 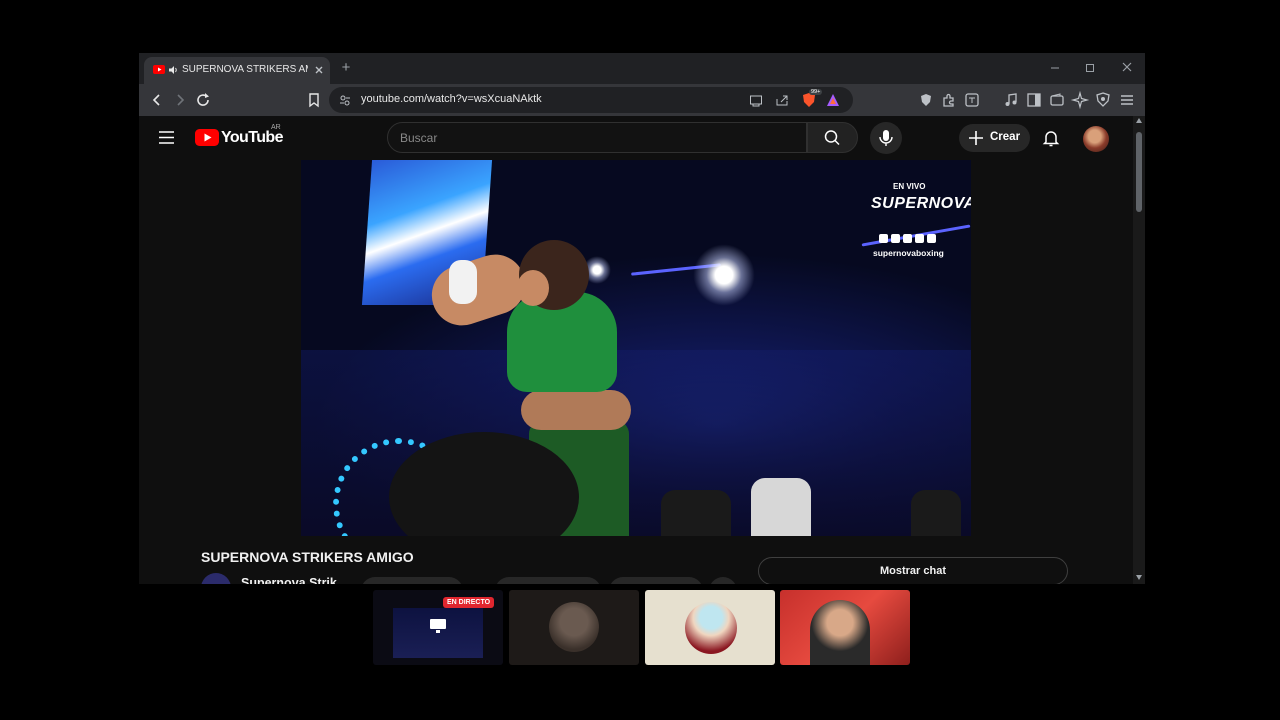 I want to click on navigation-bar: youtube.com/watch?v=wsXcuaNAktk 99+, so click(x=642, y=100).